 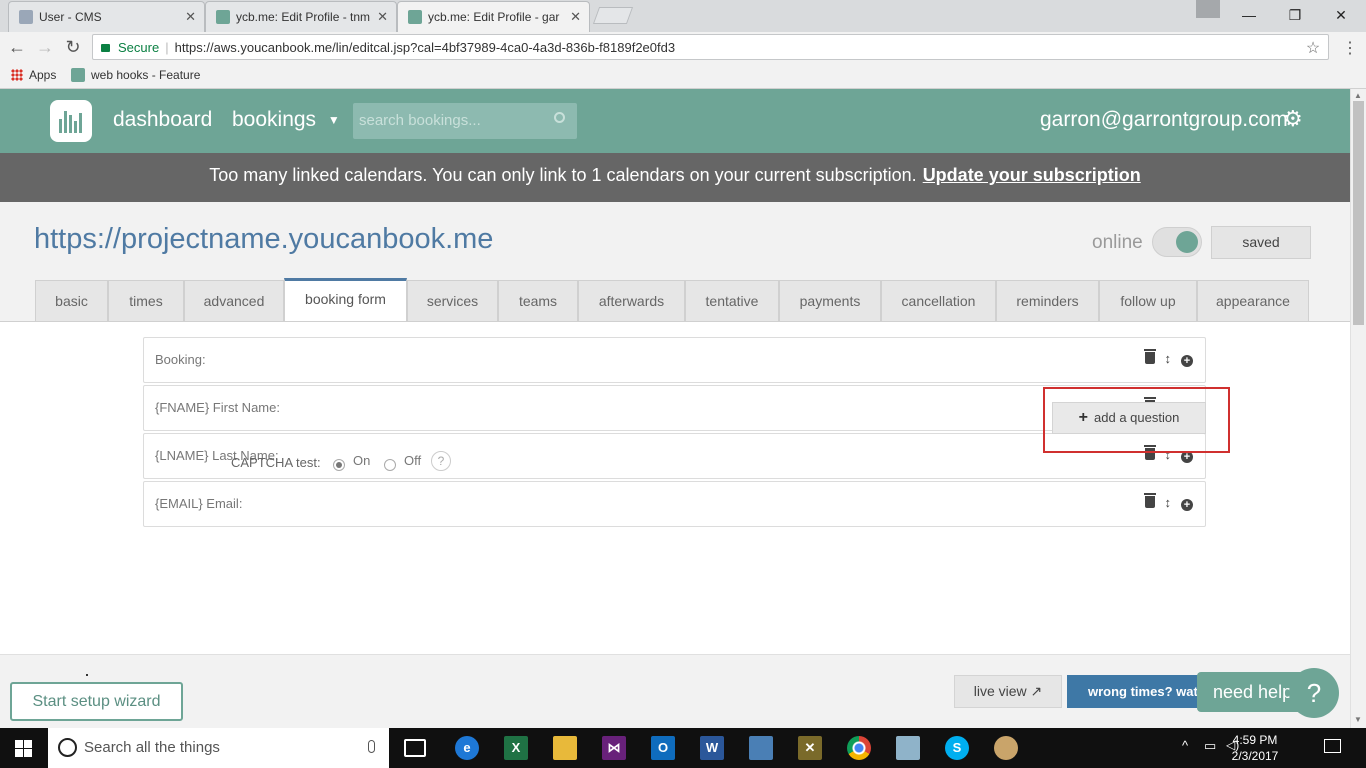 What do you see at coordinates (565, 748) in the screenshot?
I see `file-explorer-icon` at bounding box center [565, 748].